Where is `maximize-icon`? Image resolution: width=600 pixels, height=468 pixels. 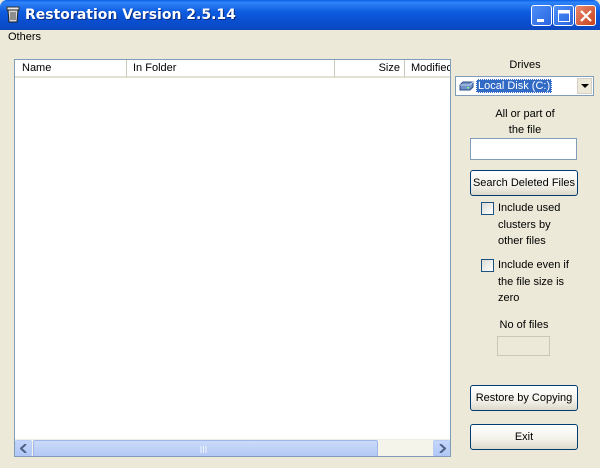
maximize-icon is located at coordinates (564, 16).